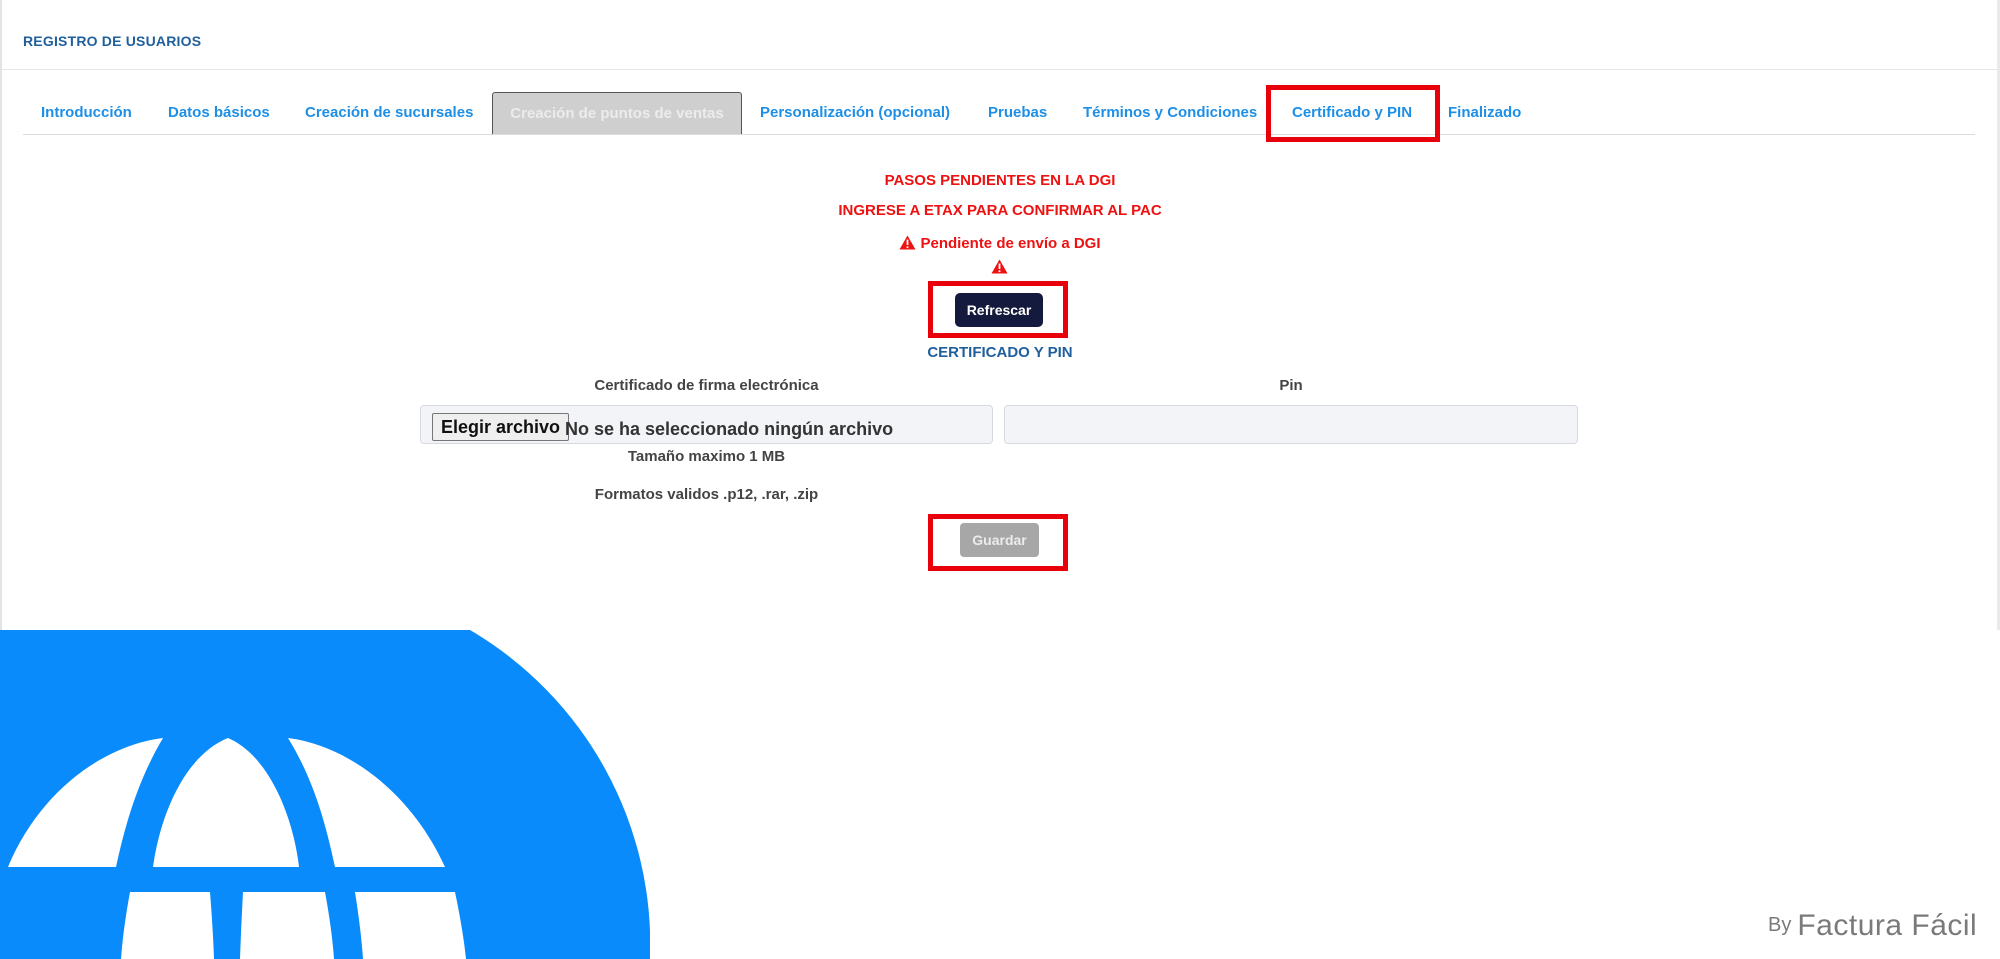  I want to click on tab-datos-basicos: Datos básicos, so click(219, 113).